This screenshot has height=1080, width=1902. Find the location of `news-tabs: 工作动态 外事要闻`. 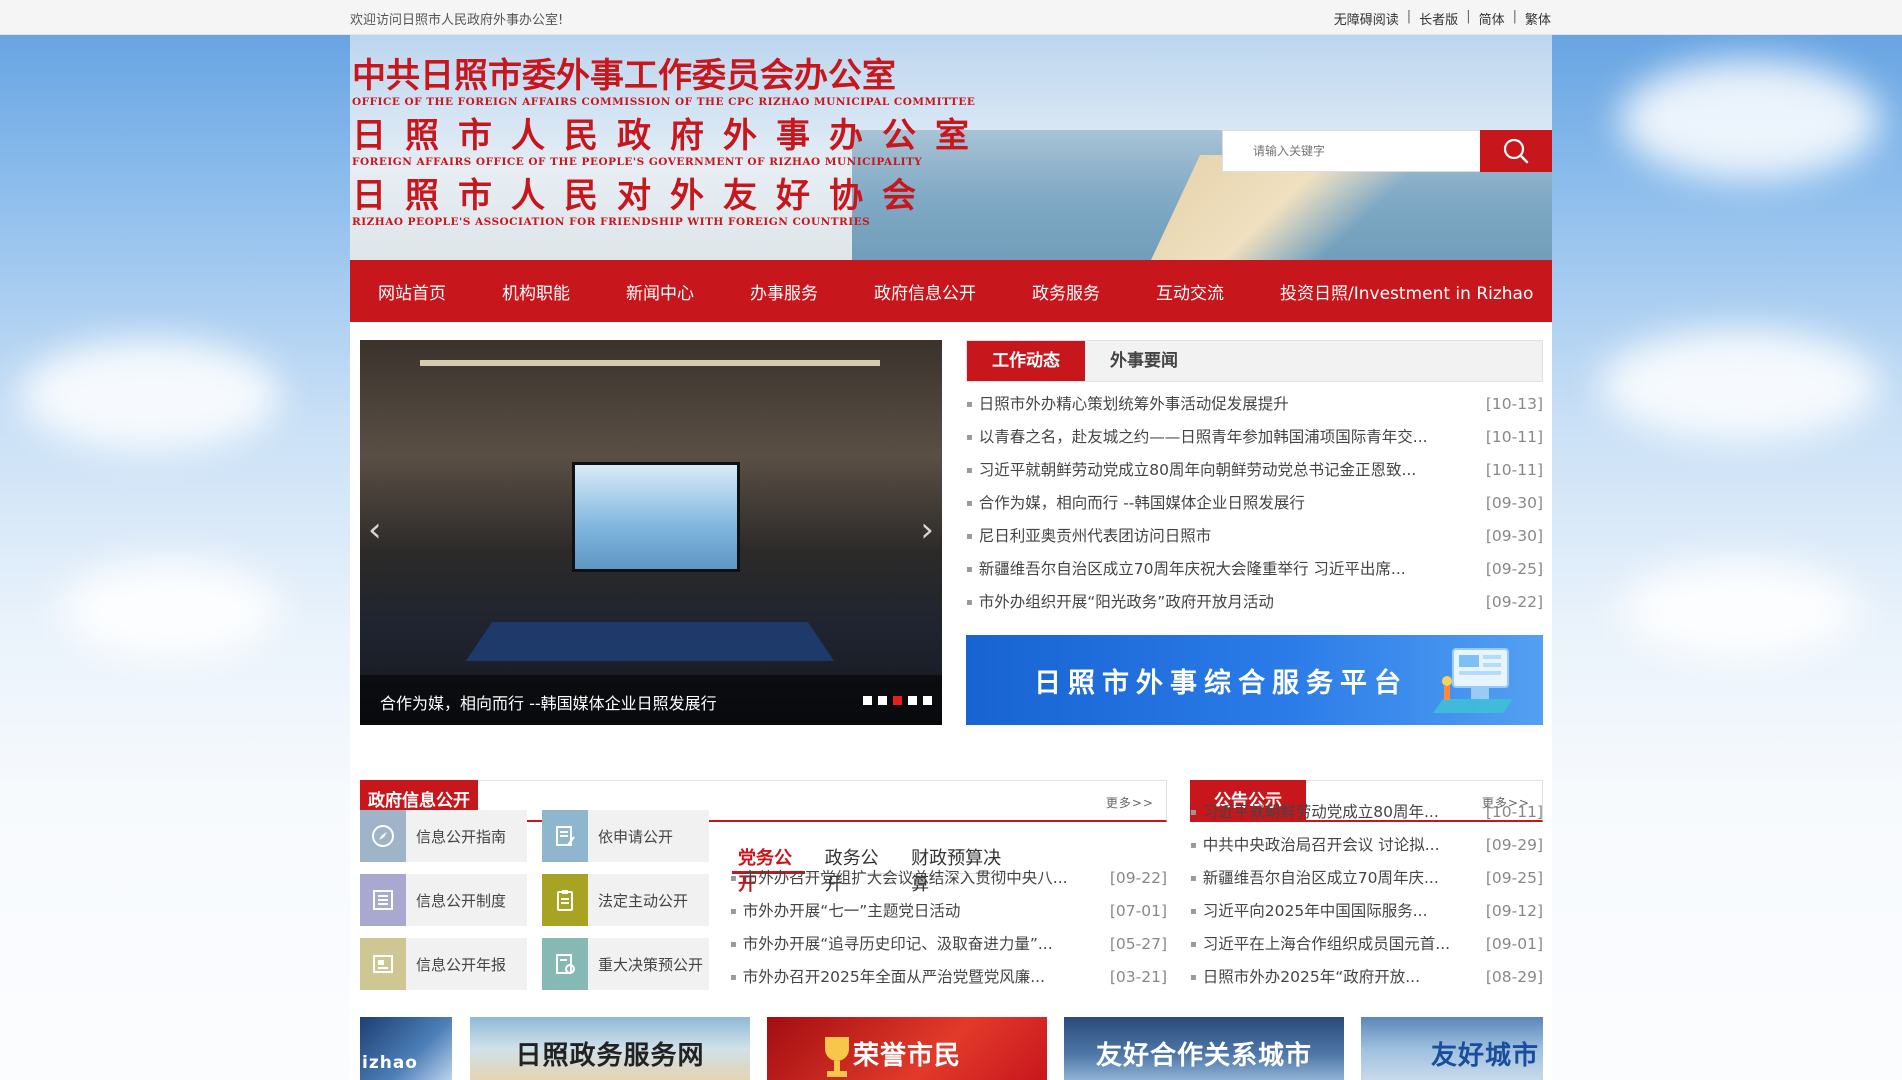

news-tabs: 工作动态 外事要闻 is located at coordinates (1254, 361).